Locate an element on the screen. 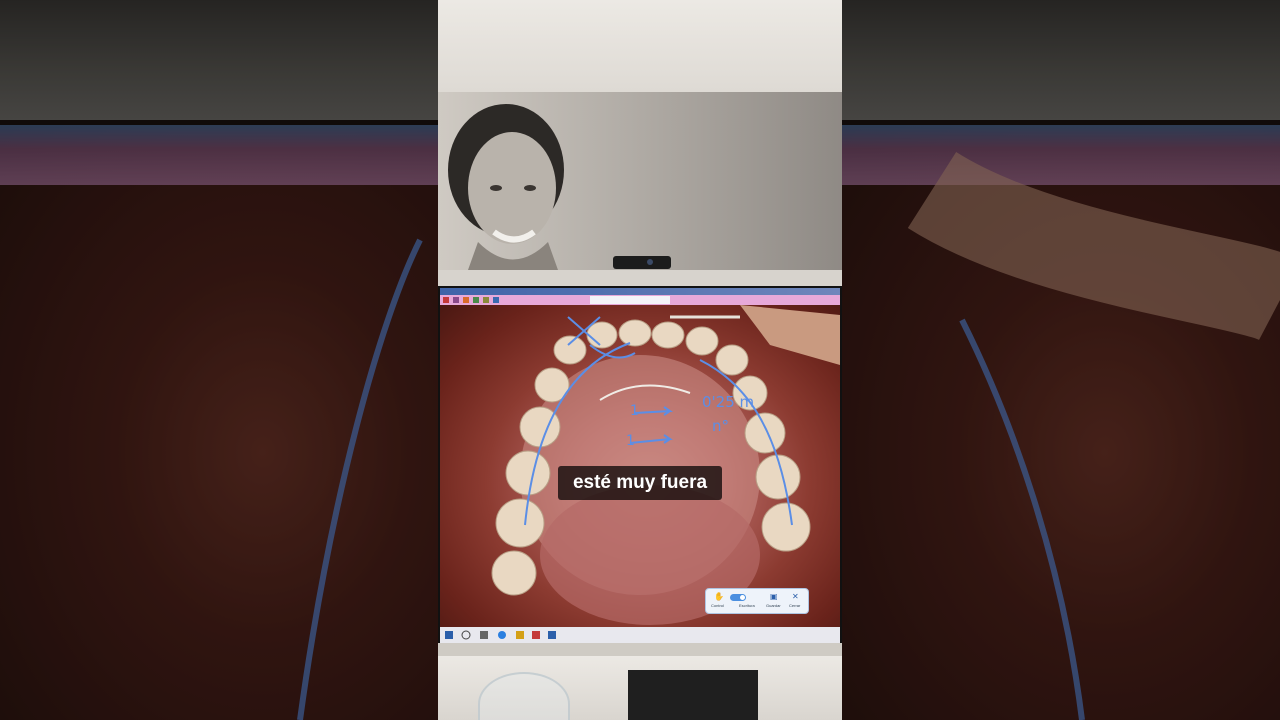  app-toolbar is located at coordinates (640, 300).